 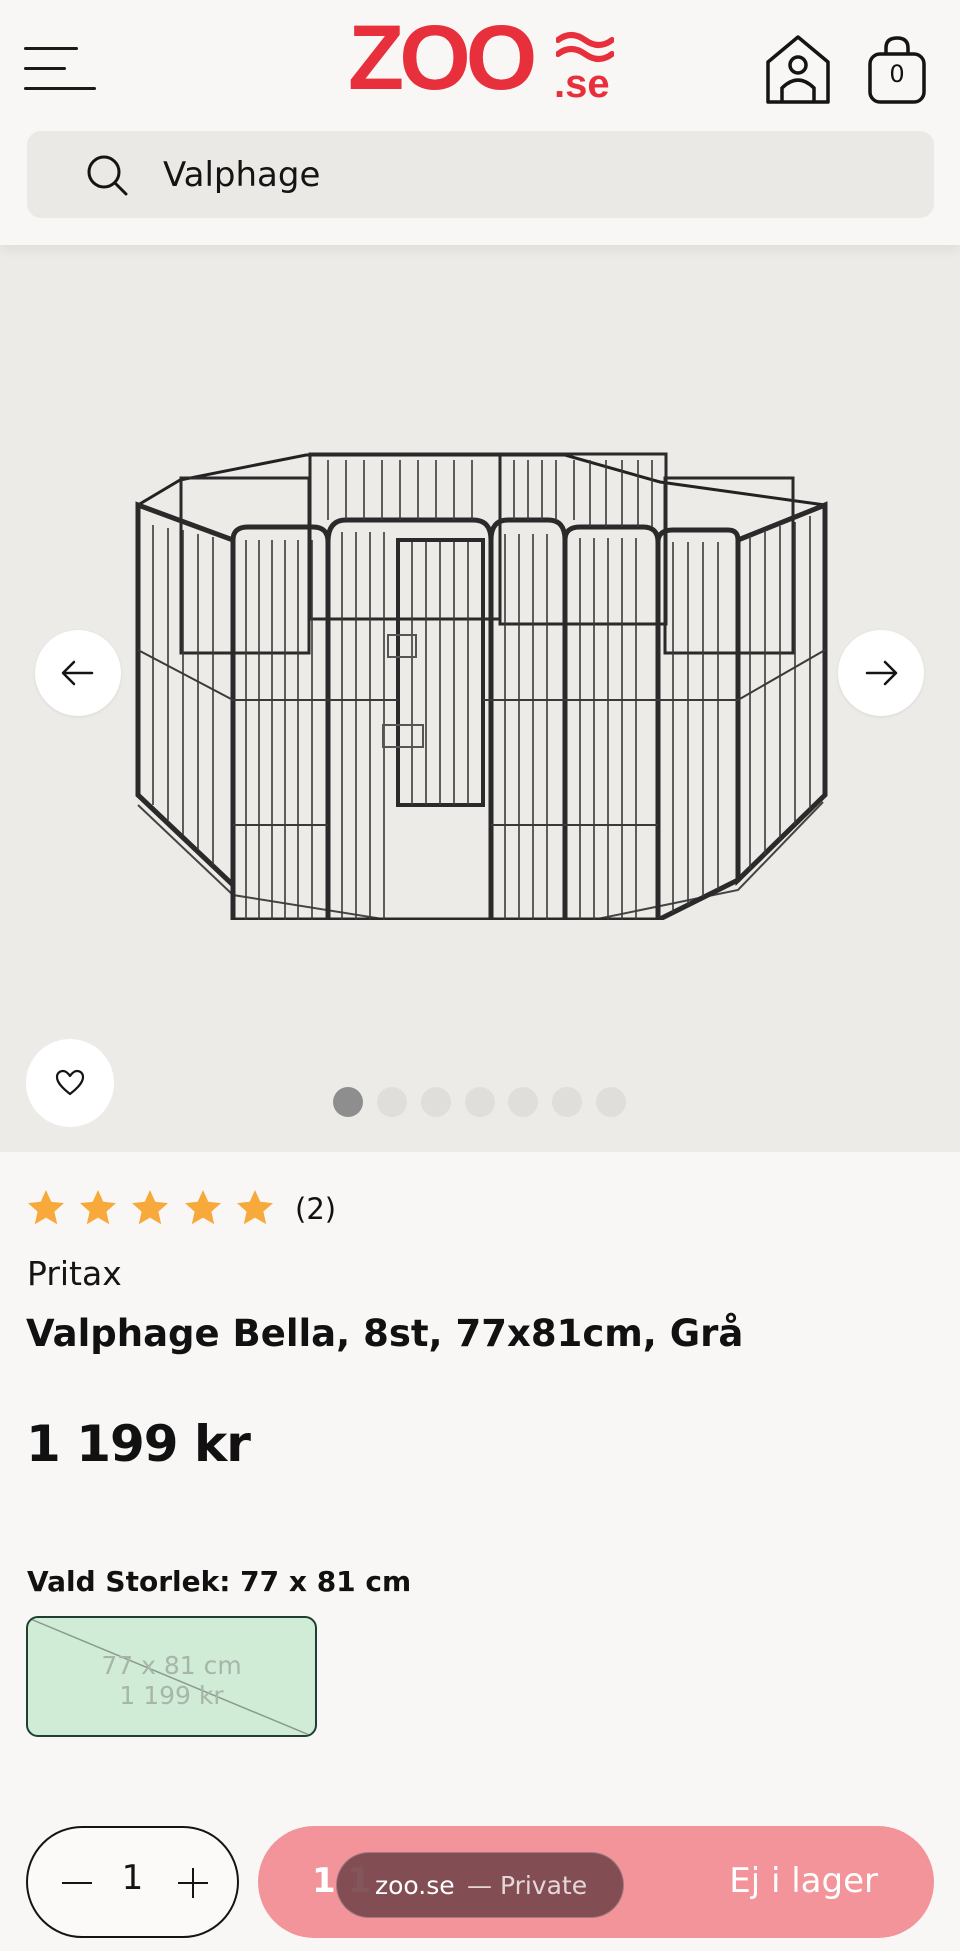 I want to click on shopping-bag-icon: 0, so click(x=897, y=69).